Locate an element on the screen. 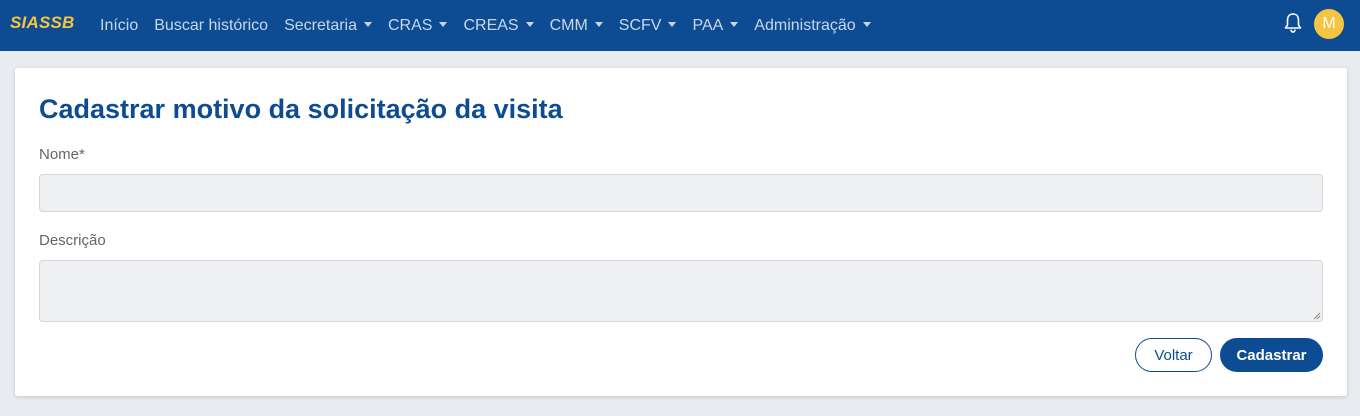 Image resolution: width=1360 pixels, height=416 pixels. nome-input is located at coordinates (681, 193).